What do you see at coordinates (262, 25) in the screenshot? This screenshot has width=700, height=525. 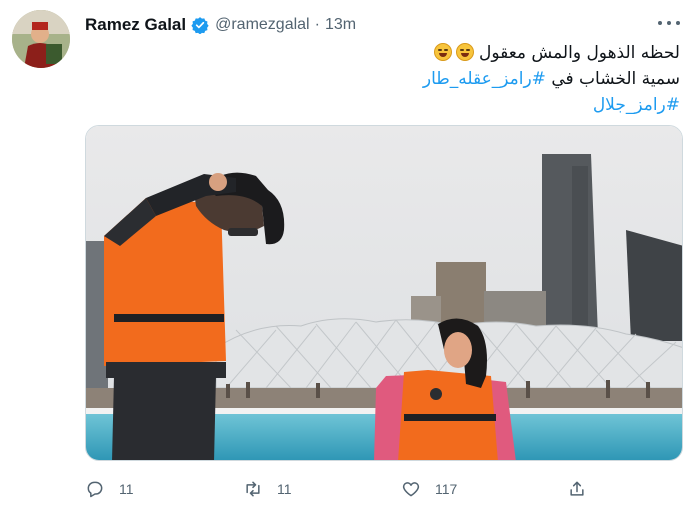 I see `author-handle: @ramezgalal` at bounding box center [262, 25].